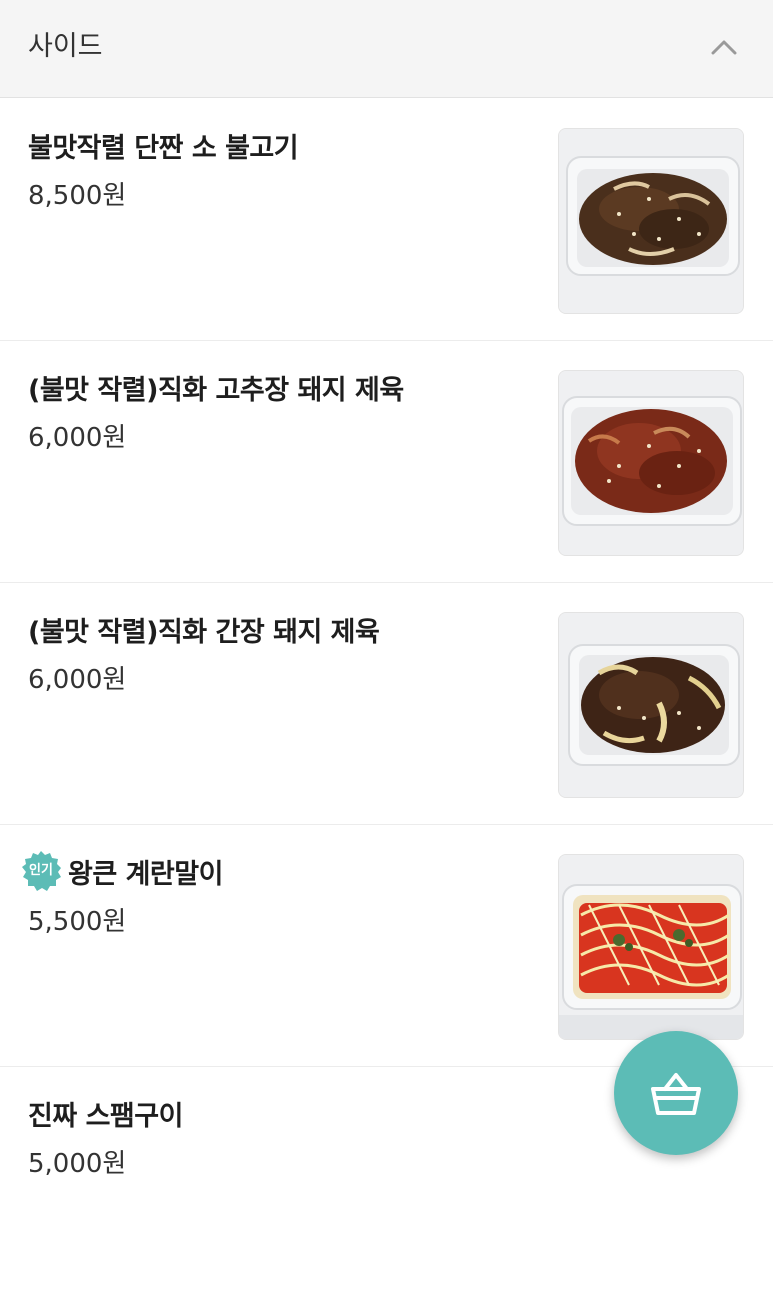  I want to click on menu-item-name: (불맛 작렬)직화 간장 돼지 제육, so click(204, 632).